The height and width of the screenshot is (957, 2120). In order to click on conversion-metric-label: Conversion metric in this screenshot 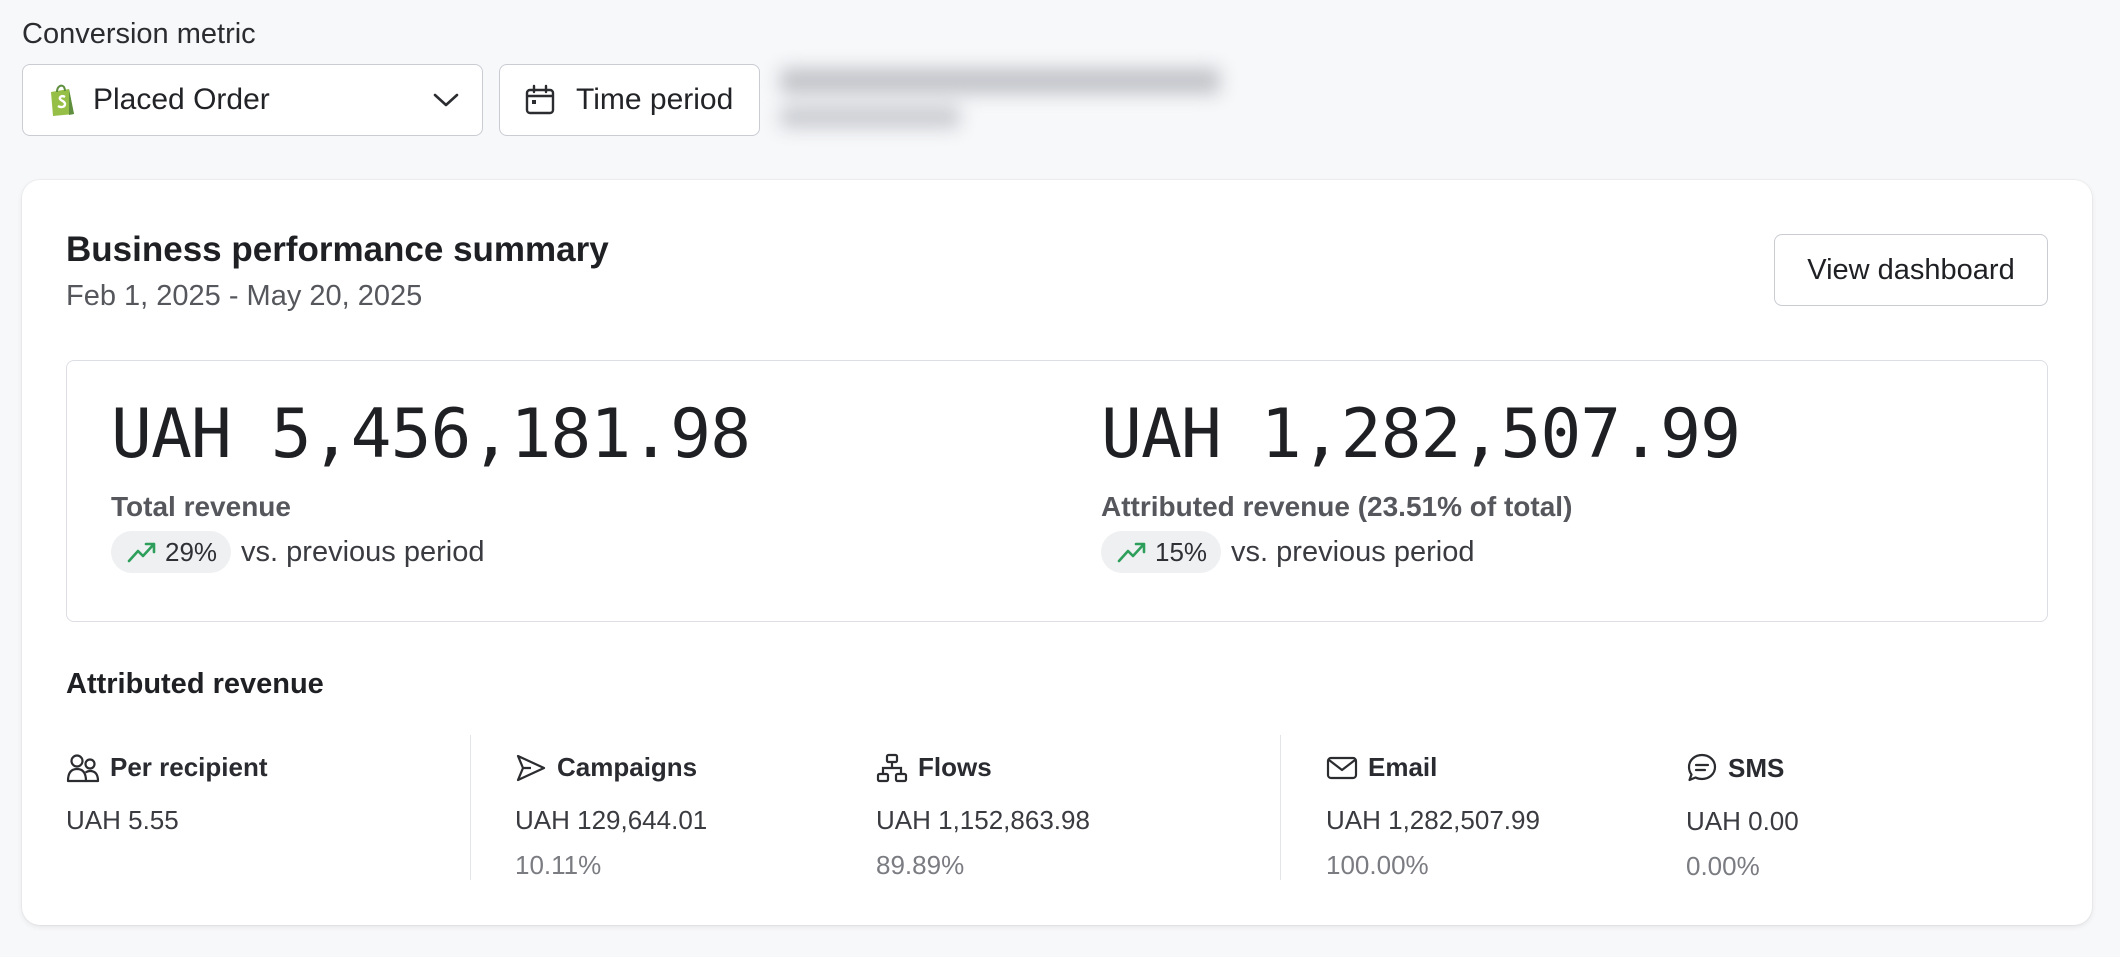, I will do `click(139, 34)`.